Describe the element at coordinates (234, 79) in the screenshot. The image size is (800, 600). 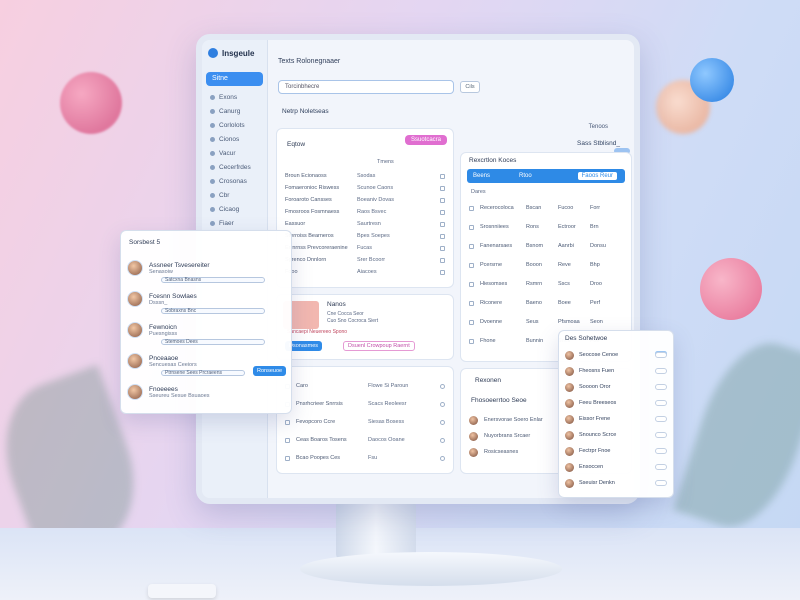
I see `sidebar-item-active: Sitne` at that location.